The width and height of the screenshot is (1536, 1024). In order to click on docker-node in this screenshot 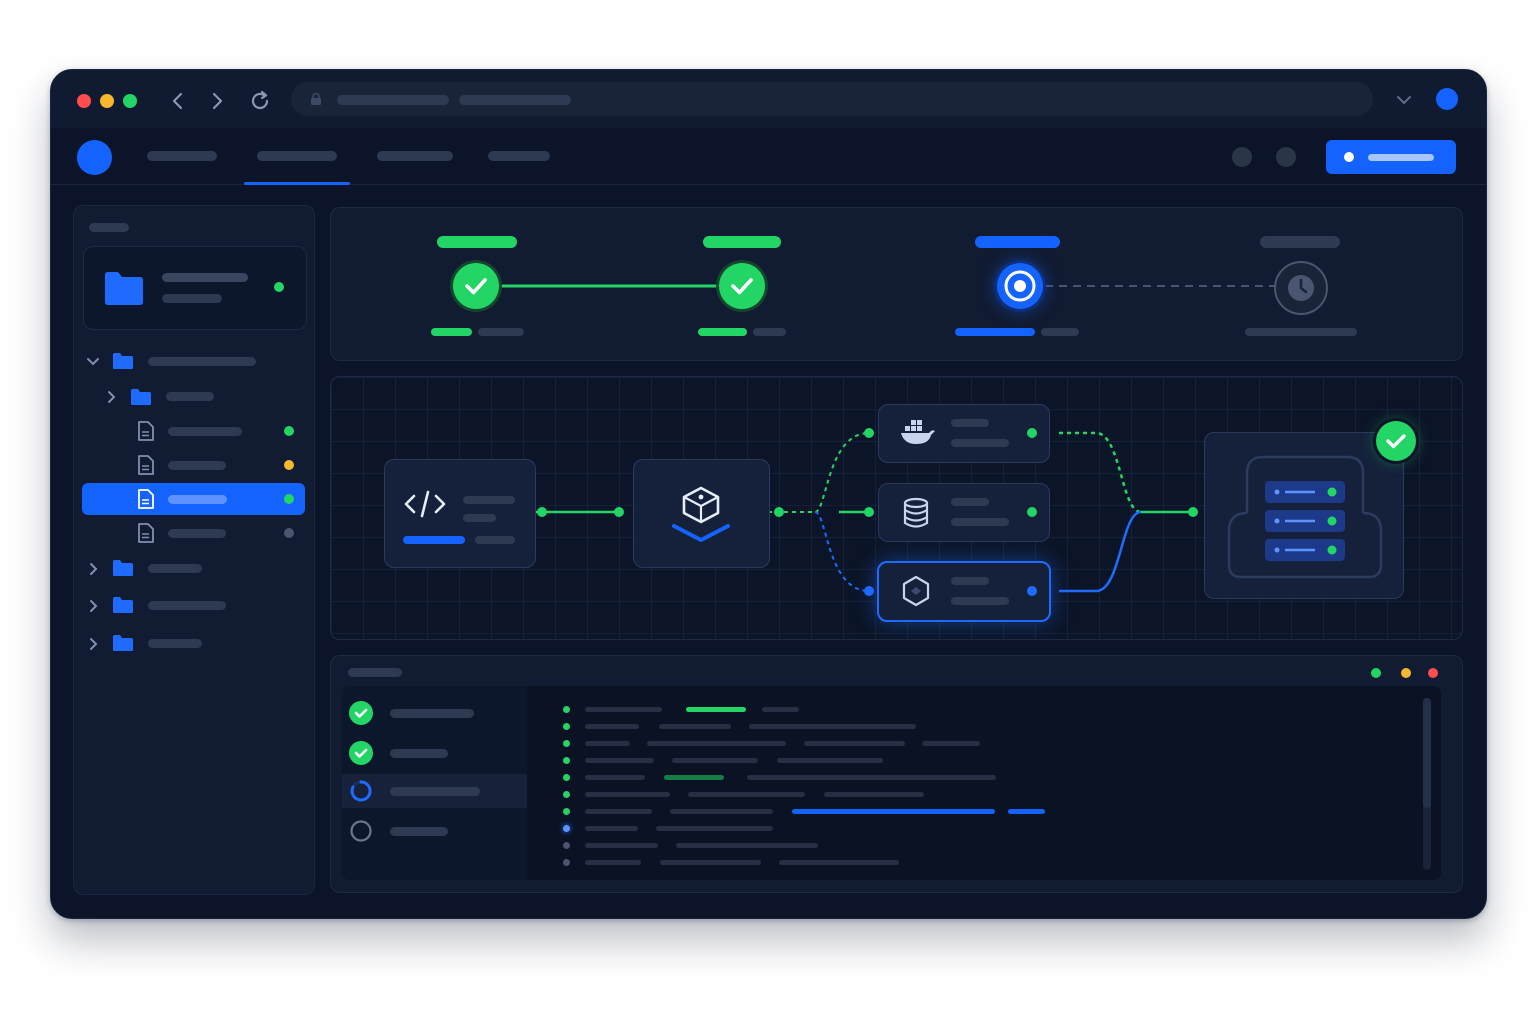, I will do `click(964, 433)`.